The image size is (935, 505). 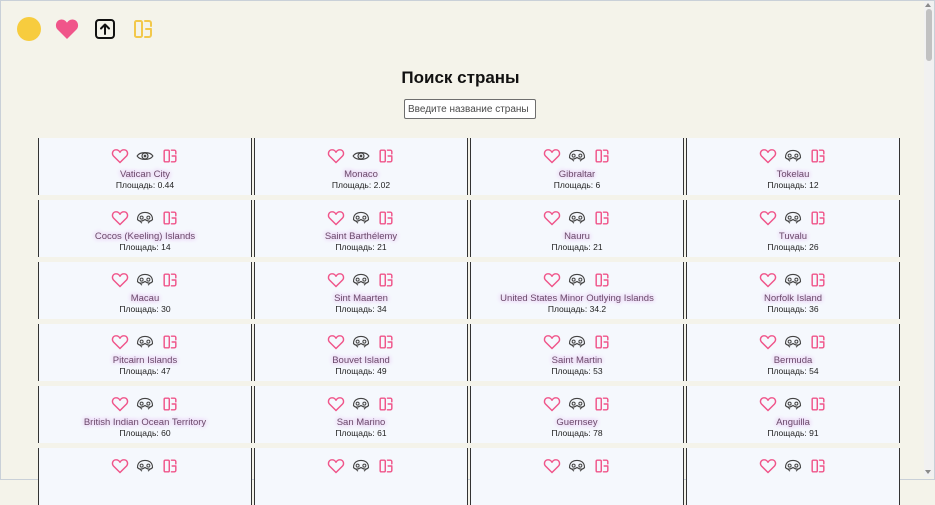 I want to click on scroll-thumb, so click(x=929, y=35).